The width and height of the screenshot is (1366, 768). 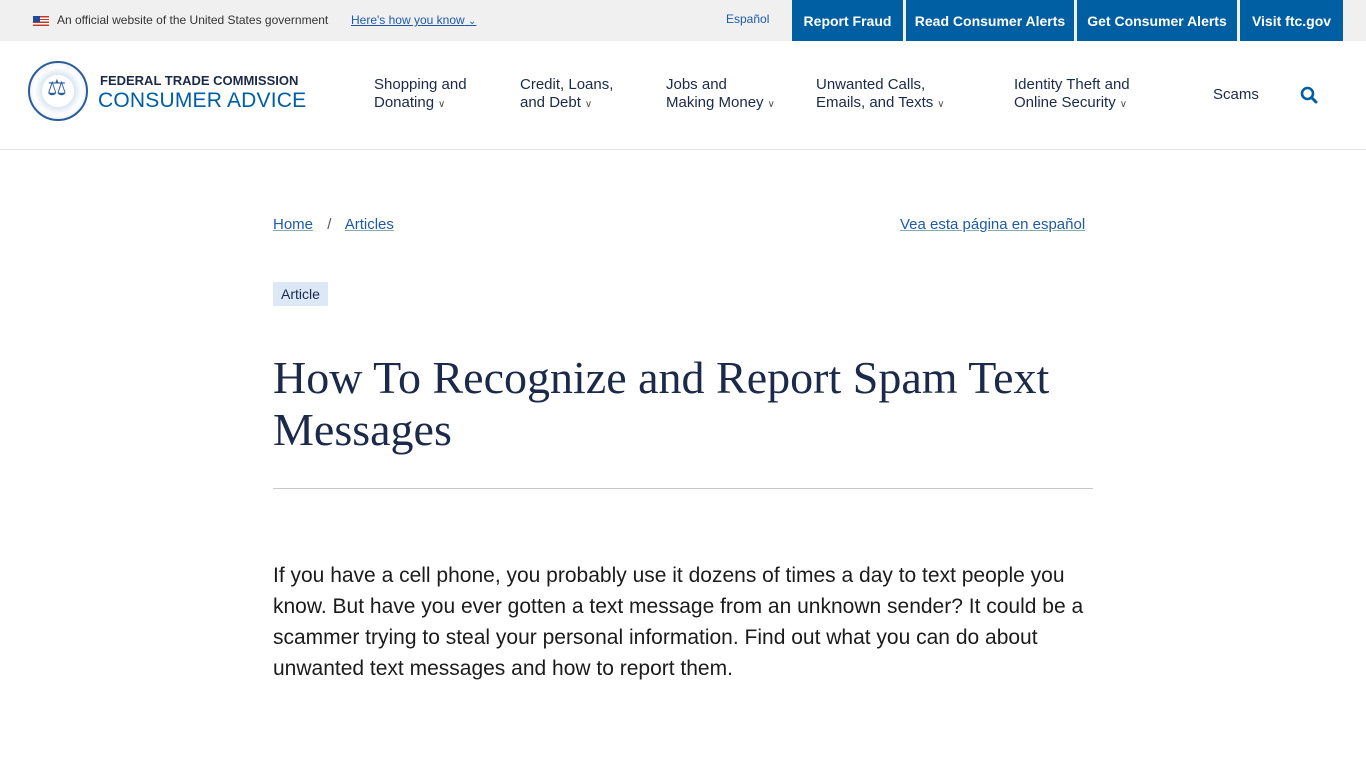 I want to click on visit-ftc-button: Visit ftc.gov, so click(x=1291, y=20).